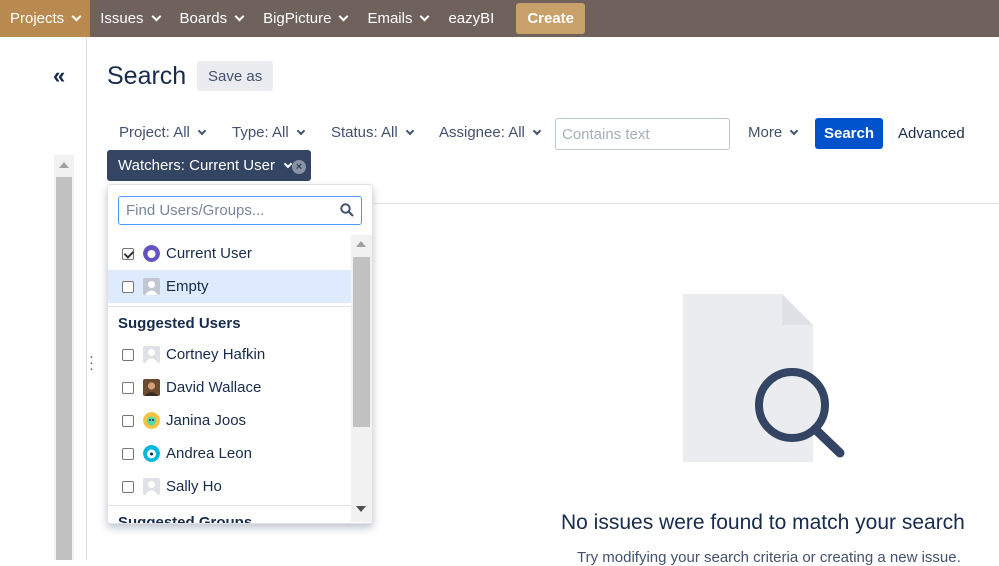 This screenshot has width=999, height=566. I want to click on nav-eazybi-label: eazyBI, so click(471, 18).